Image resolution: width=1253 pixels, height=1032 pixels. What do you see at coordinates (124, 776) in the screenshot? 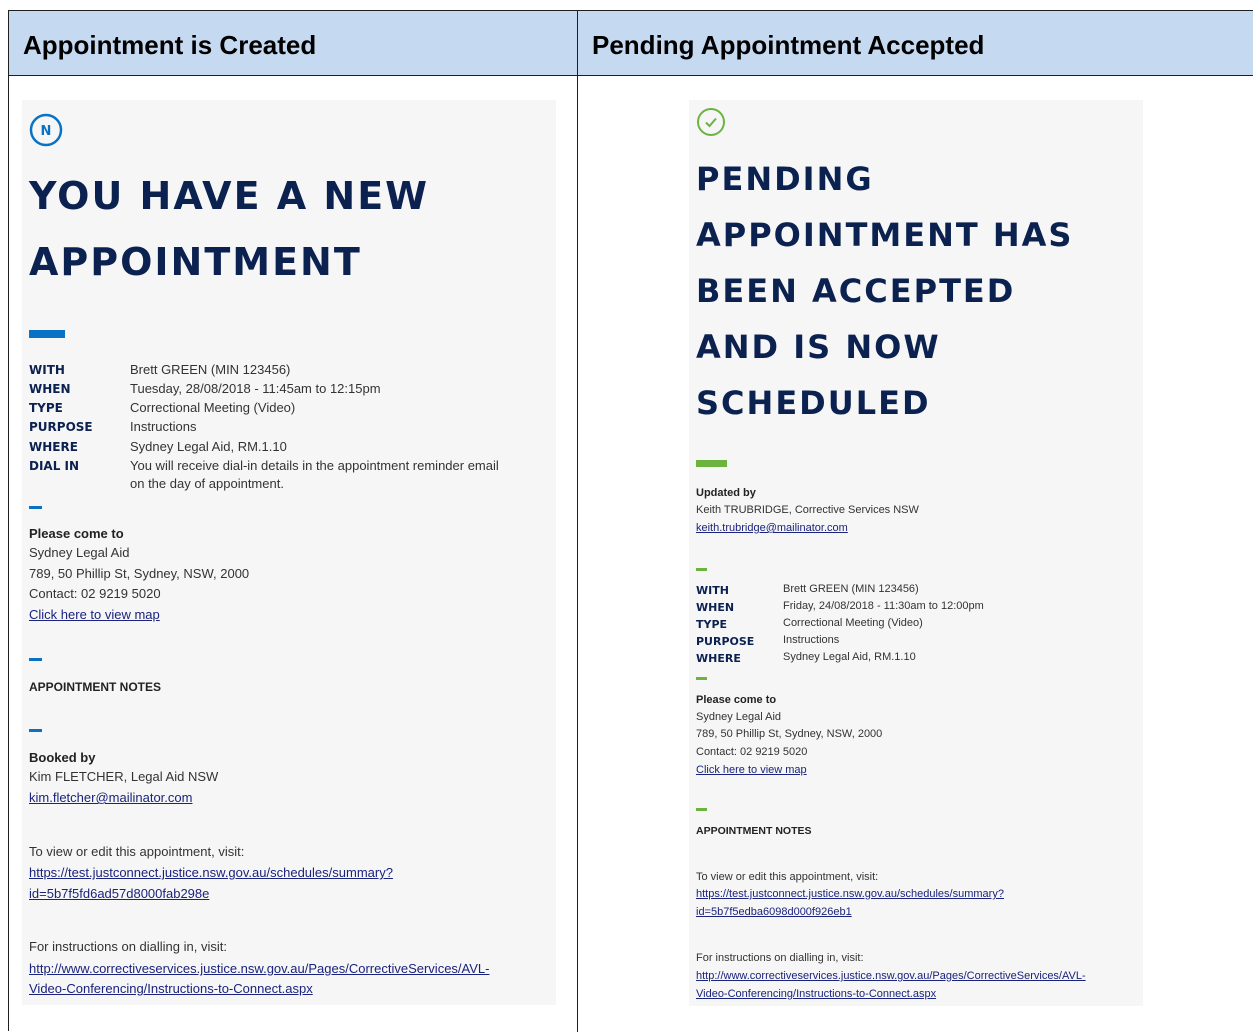
I see `booked-name: Kim FLETCHER, Legal Aid NSW` at bounding box center [124, 776].